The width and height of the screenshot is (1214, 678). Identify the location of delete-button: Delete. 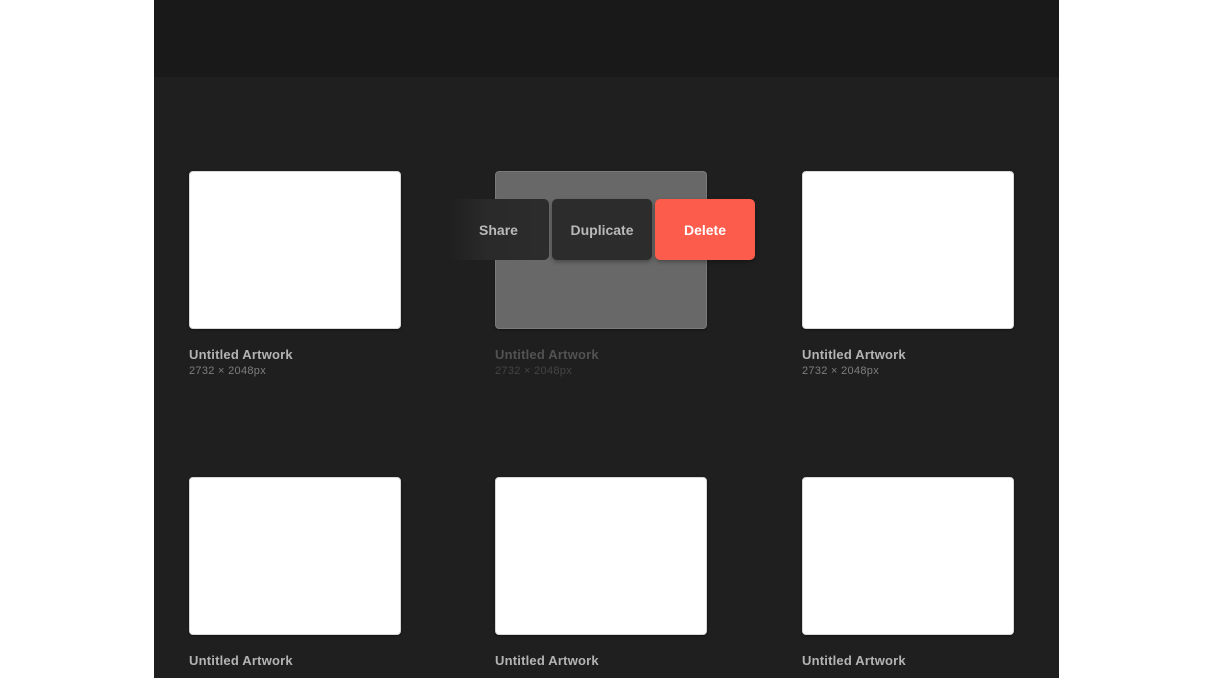
(705, 229).